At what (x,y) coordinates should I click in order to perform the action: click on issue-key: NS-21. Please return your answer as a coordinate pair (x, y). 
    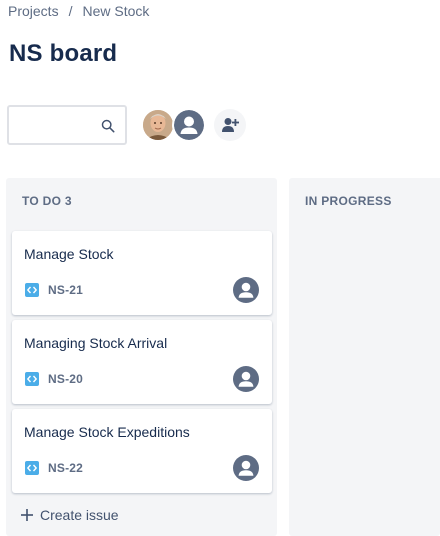
    Looking at the image, I should click on (65, 290).